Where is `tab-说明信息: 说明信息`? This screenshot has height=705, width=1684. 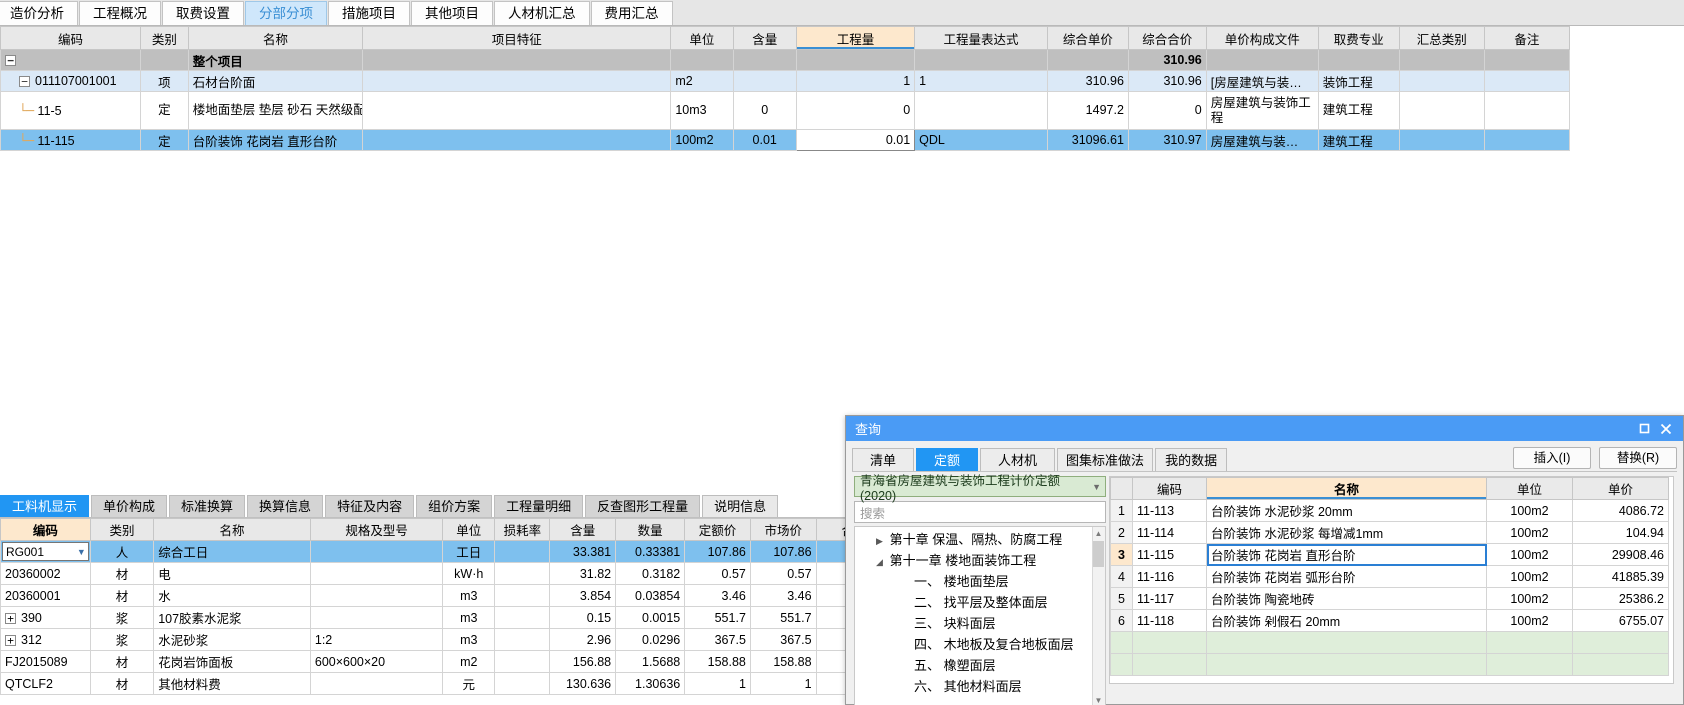
tab-说明信息: 说明信息 is located at coordinates (740, 506).